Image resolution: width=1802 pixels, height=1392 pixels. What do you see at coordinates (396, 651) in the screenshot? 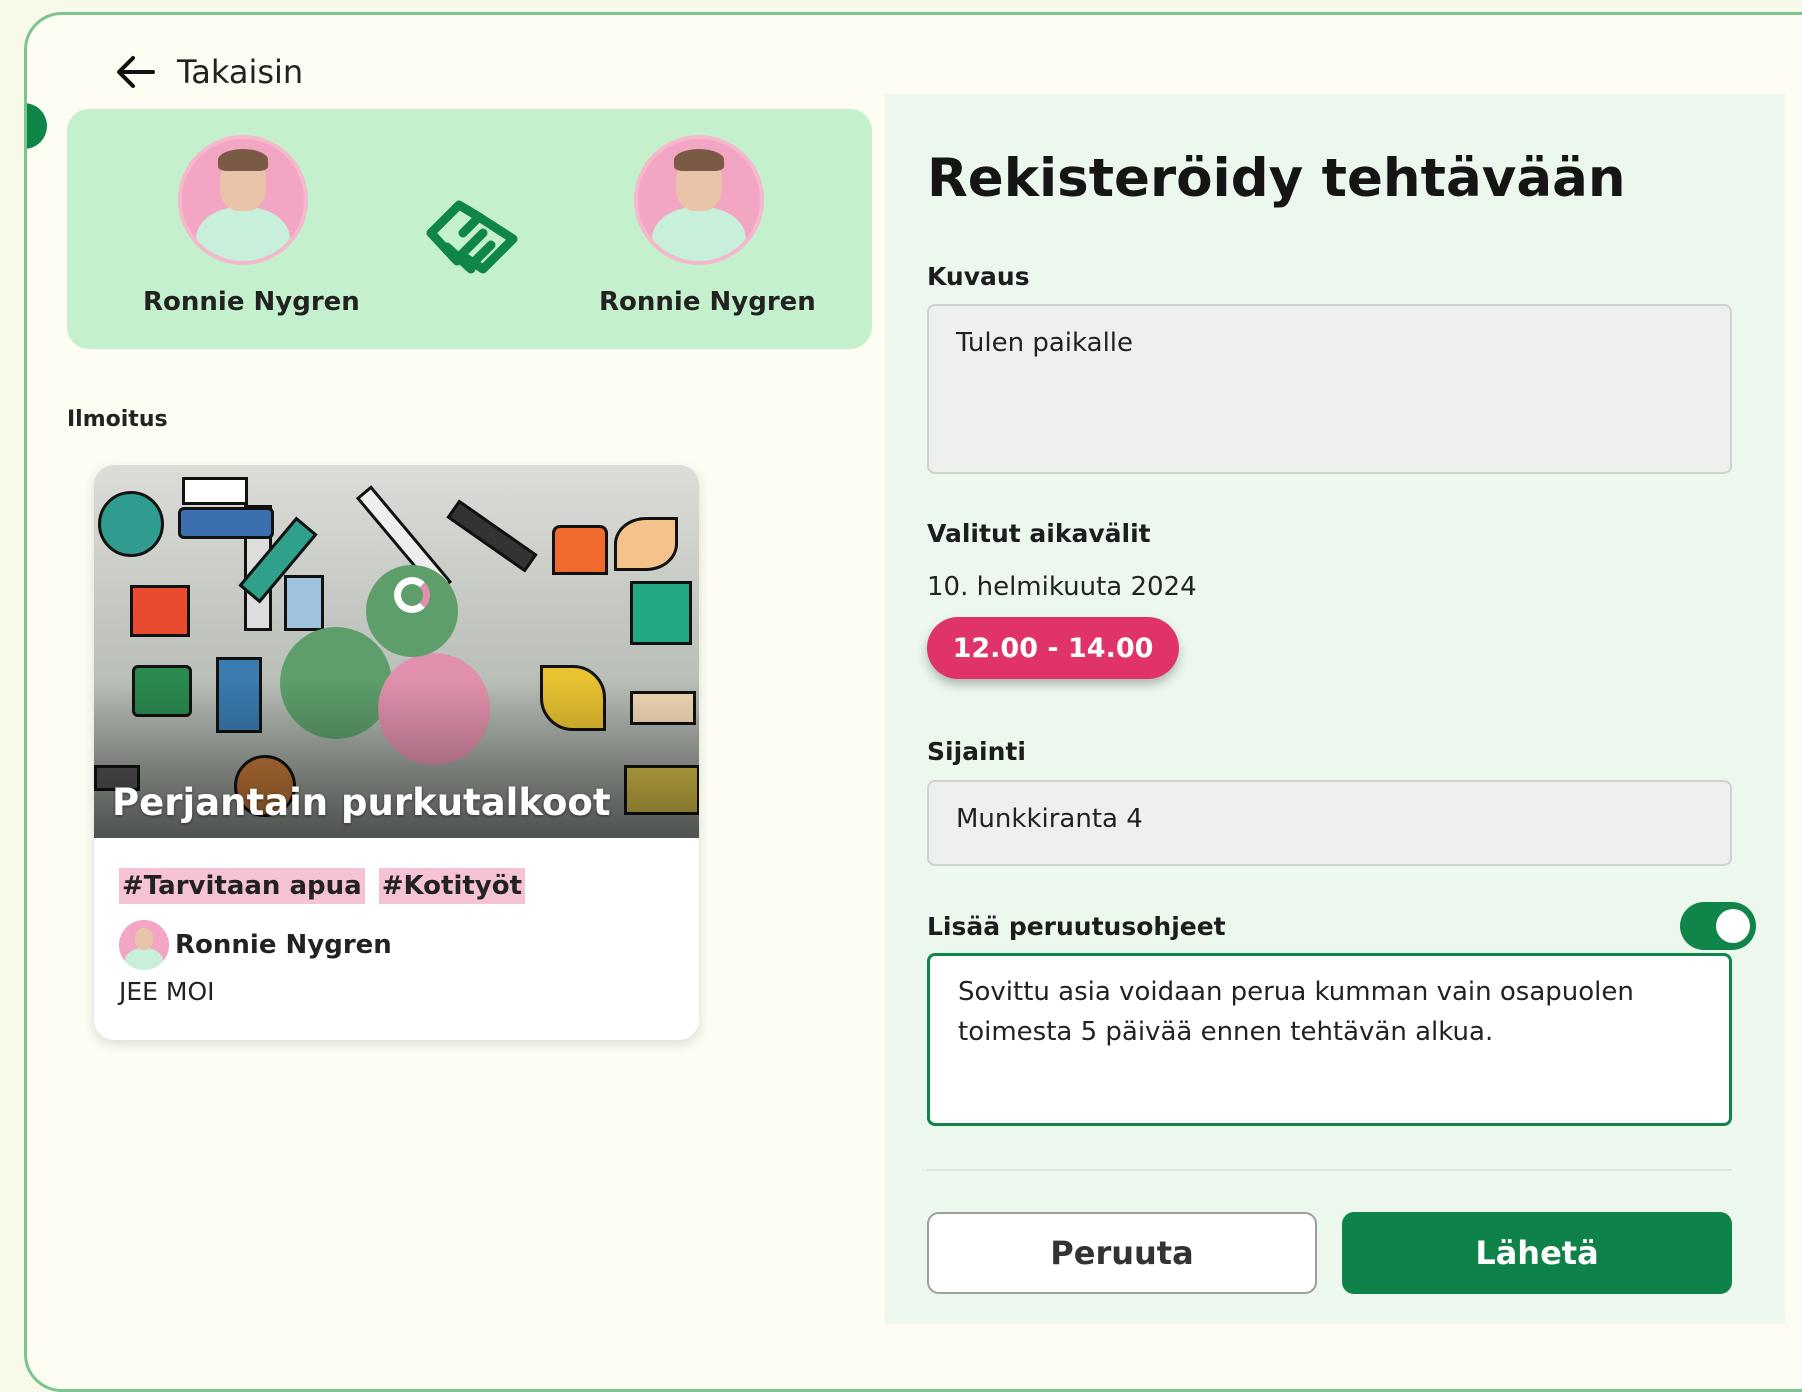
I see `listing-image: Perjantain purkutalkoot` at bounding box center [396, 651].